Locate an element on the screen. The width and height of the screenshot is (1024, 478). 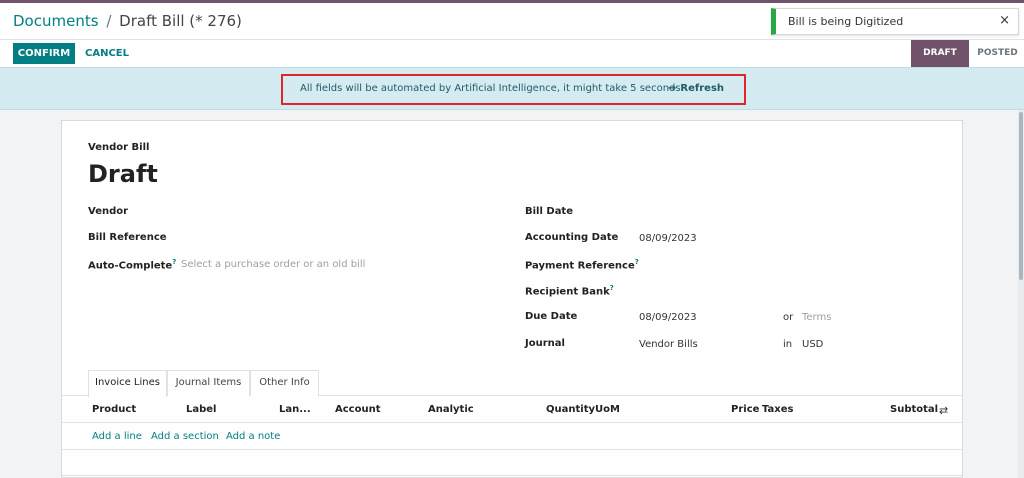
status-bar: DRAFT POSTED is located at coordinates (967, 53).